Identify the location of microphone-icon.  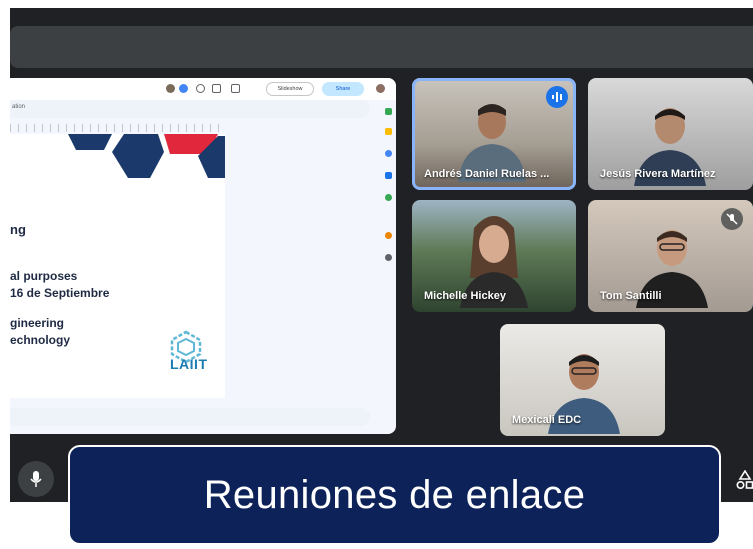
(36, 479).